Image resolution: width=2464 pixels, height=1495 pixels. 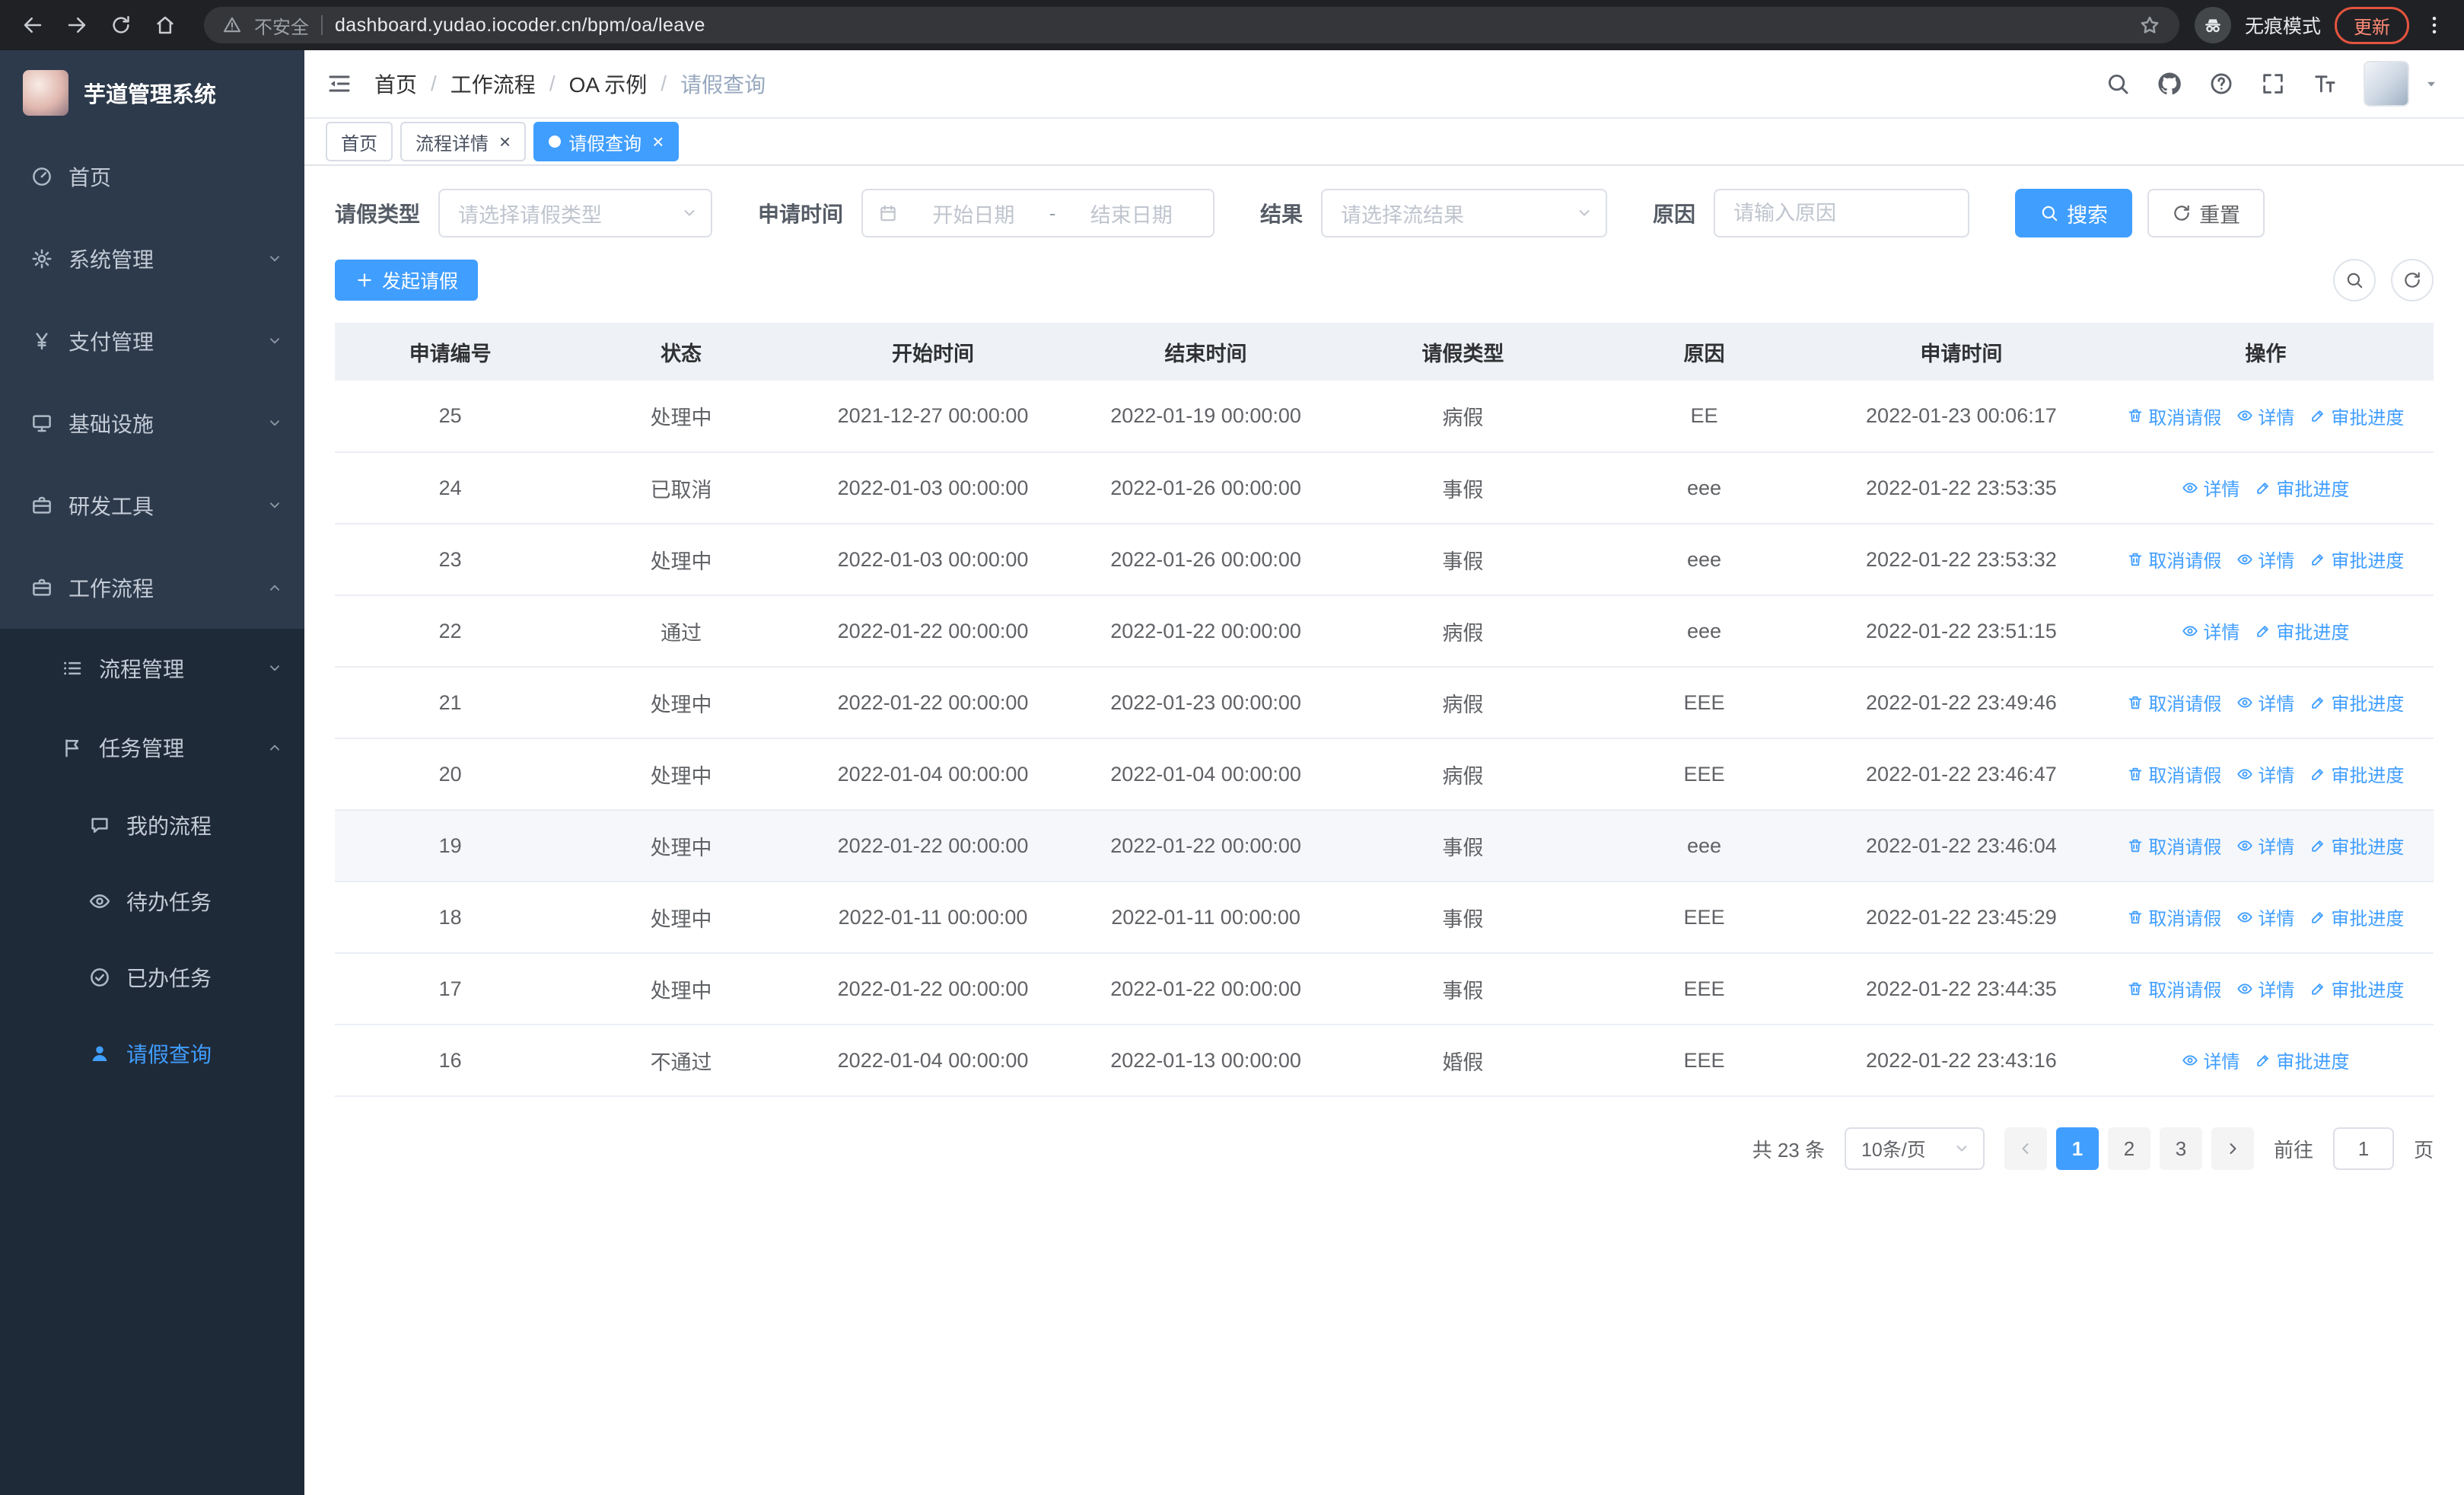 What do you see at coordinates (2273, 84) in the screenshot?
I see `fullscreen-icon` at bounding box center [2273, 84].